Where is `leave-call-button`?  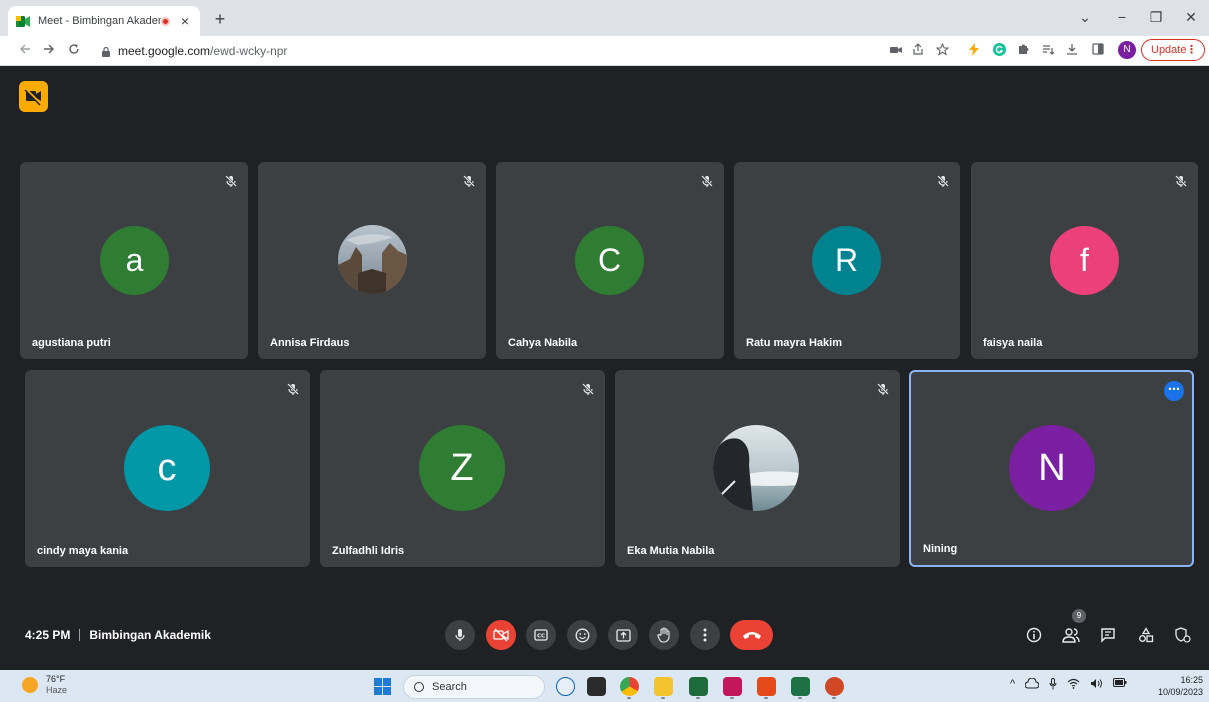
leave-call-button is located at coordinates (751, 635).